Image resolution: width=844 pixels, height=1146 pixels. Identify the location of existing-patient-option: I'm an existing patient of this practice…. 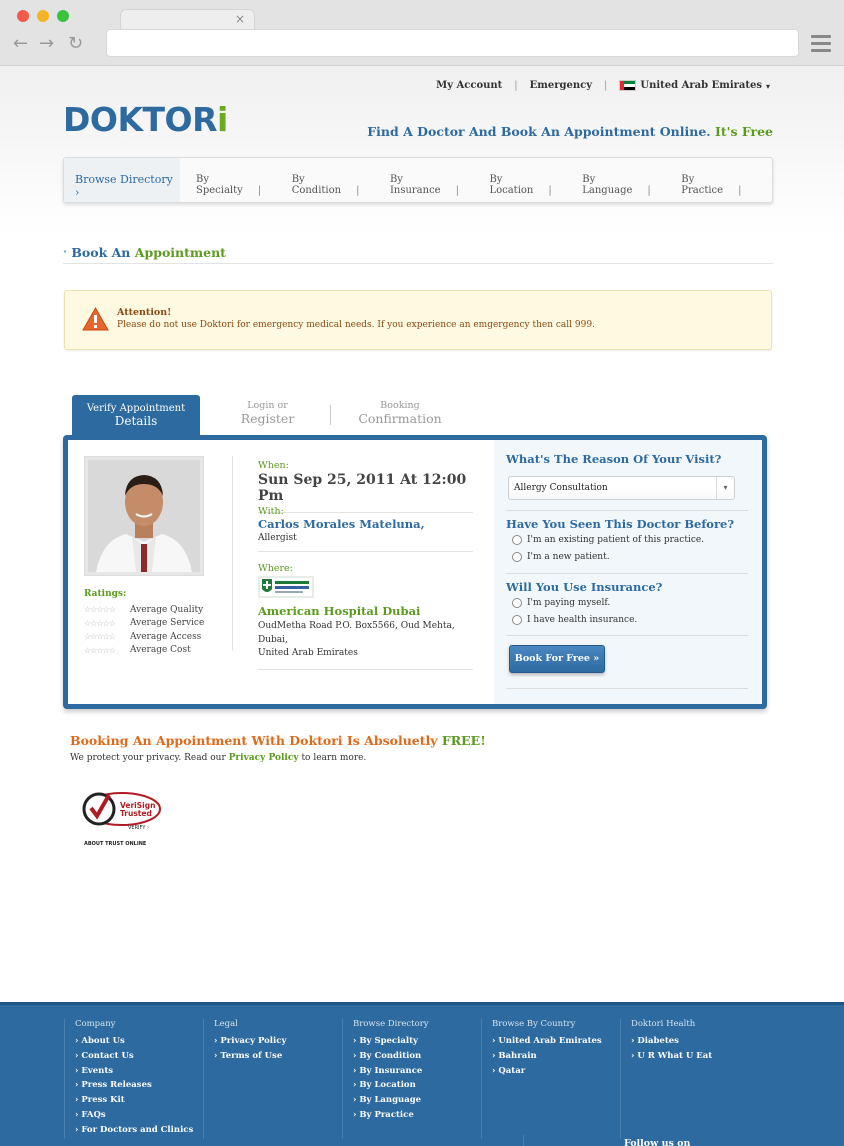
(608, 540).